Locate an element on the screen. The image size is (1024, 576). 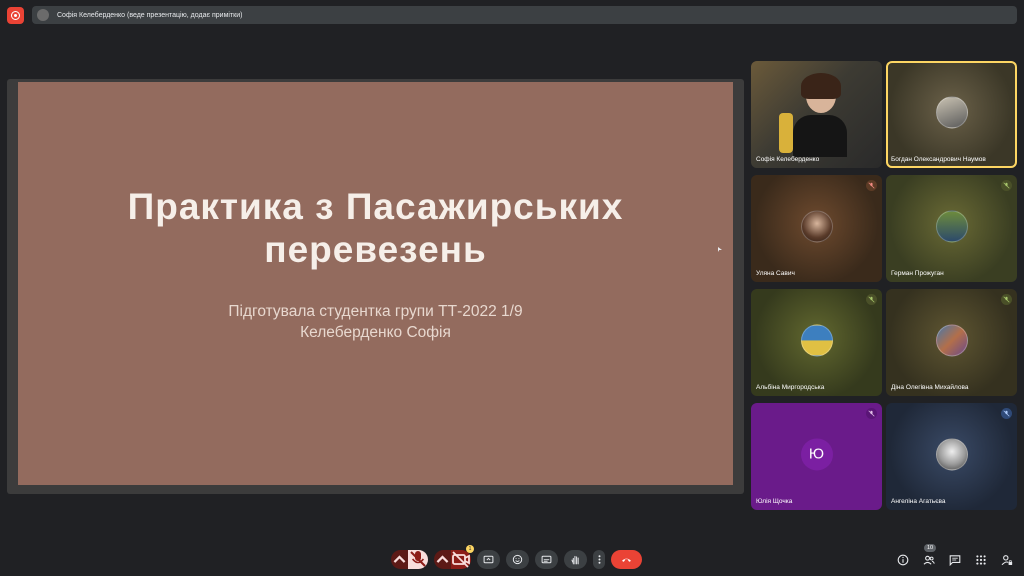
people-count-badge: 10 is located at coordinates (930, 548).